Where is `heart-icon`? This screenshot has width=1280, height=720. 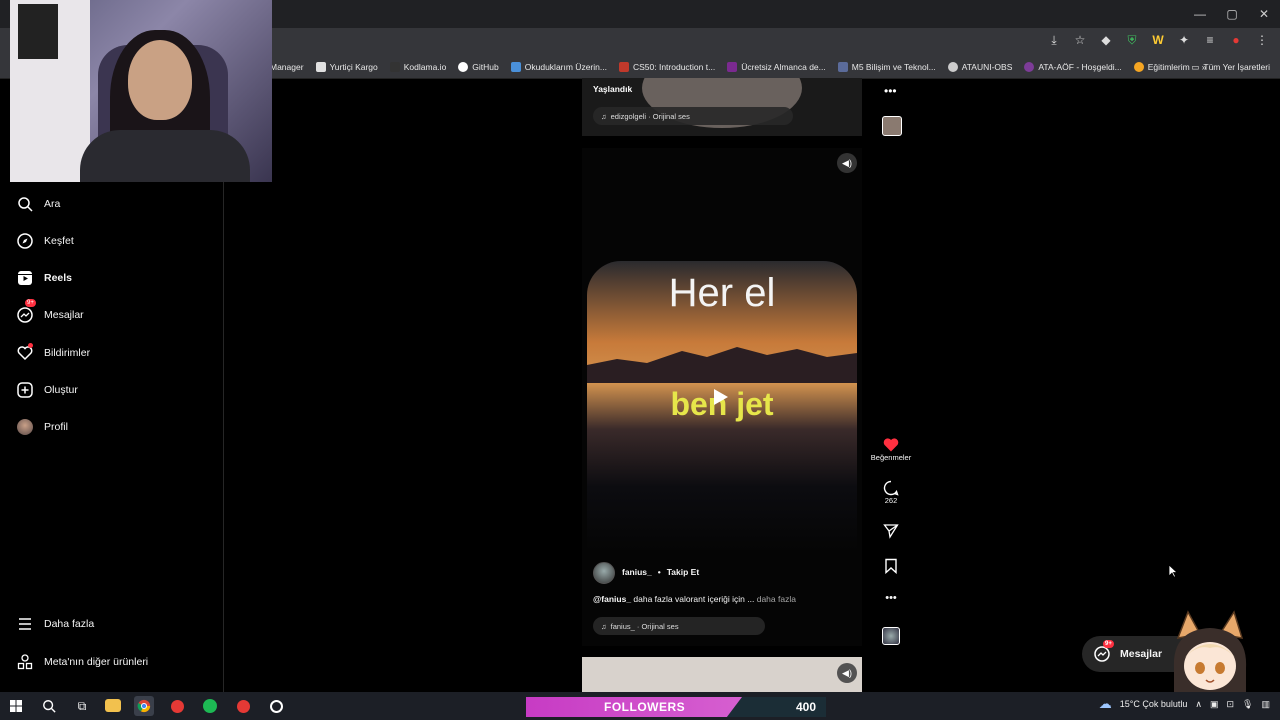
heart-icon is located at coordinates (25, 352).